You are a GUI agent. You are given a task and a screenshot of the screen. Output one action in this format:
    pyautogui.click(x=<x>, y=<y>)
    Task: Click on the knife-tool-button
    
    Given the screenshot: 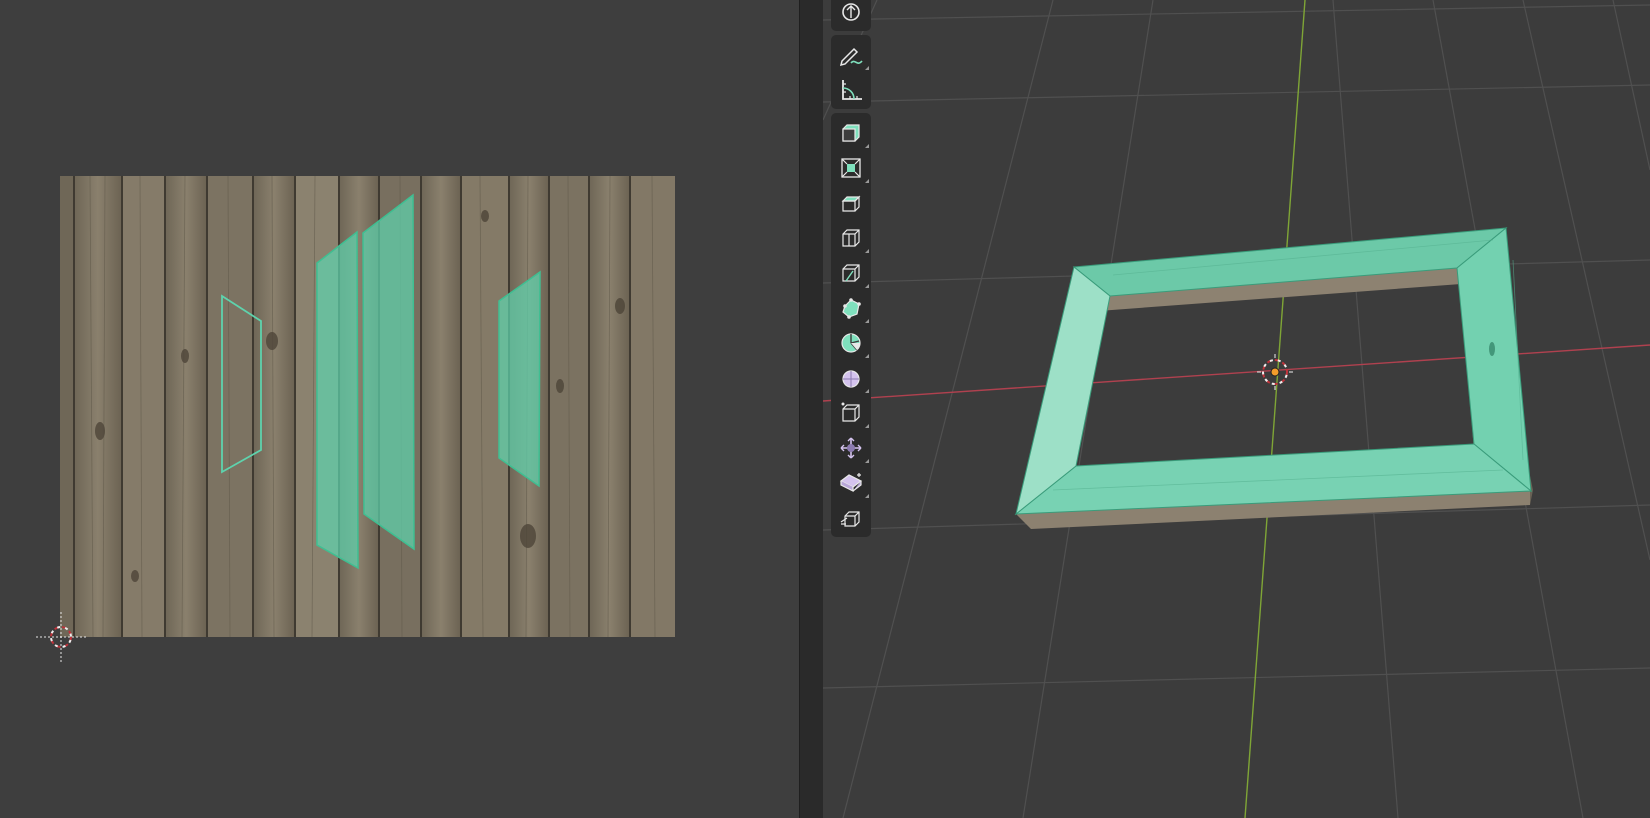 What is the action you would take?
    pyautogui.click(x=851, y=307)
    